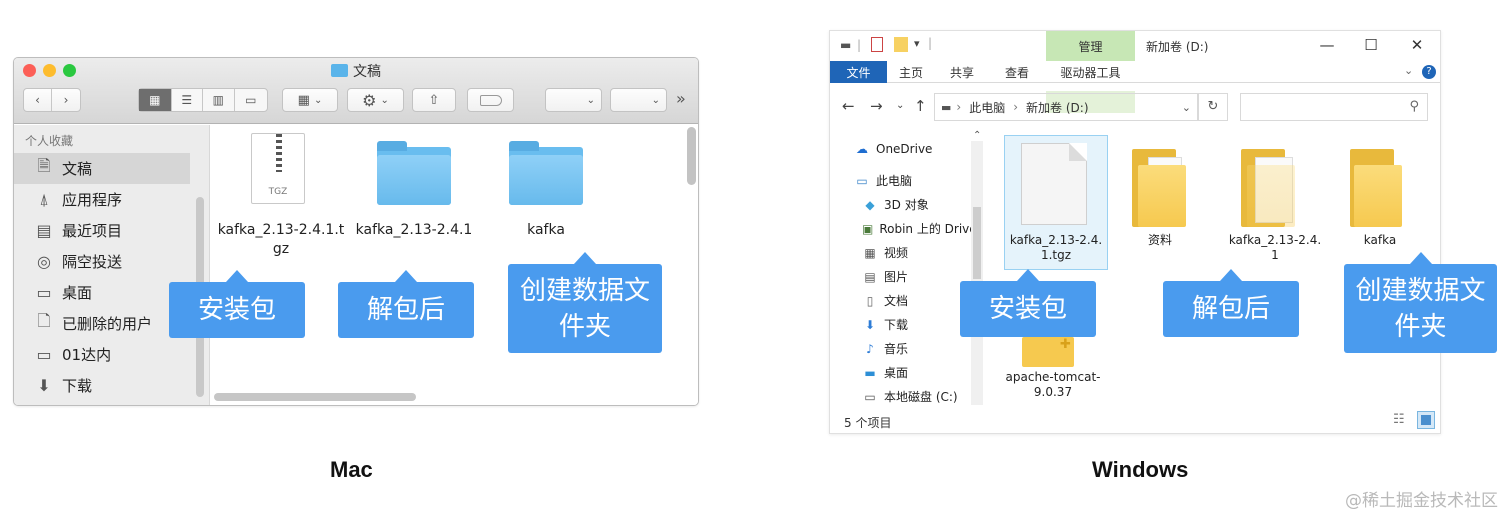  I want to click on sidebar-item-downloads: ⬇ 下载, so click(102, 385).